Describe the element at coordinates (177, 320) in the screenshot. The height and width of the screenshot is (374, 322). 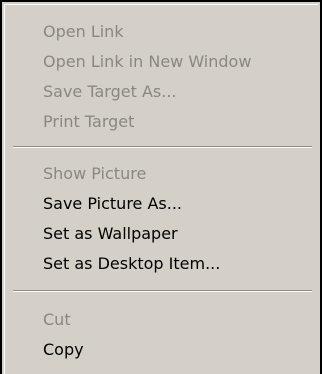
I see `menu-item-cut: Cut` at that location.